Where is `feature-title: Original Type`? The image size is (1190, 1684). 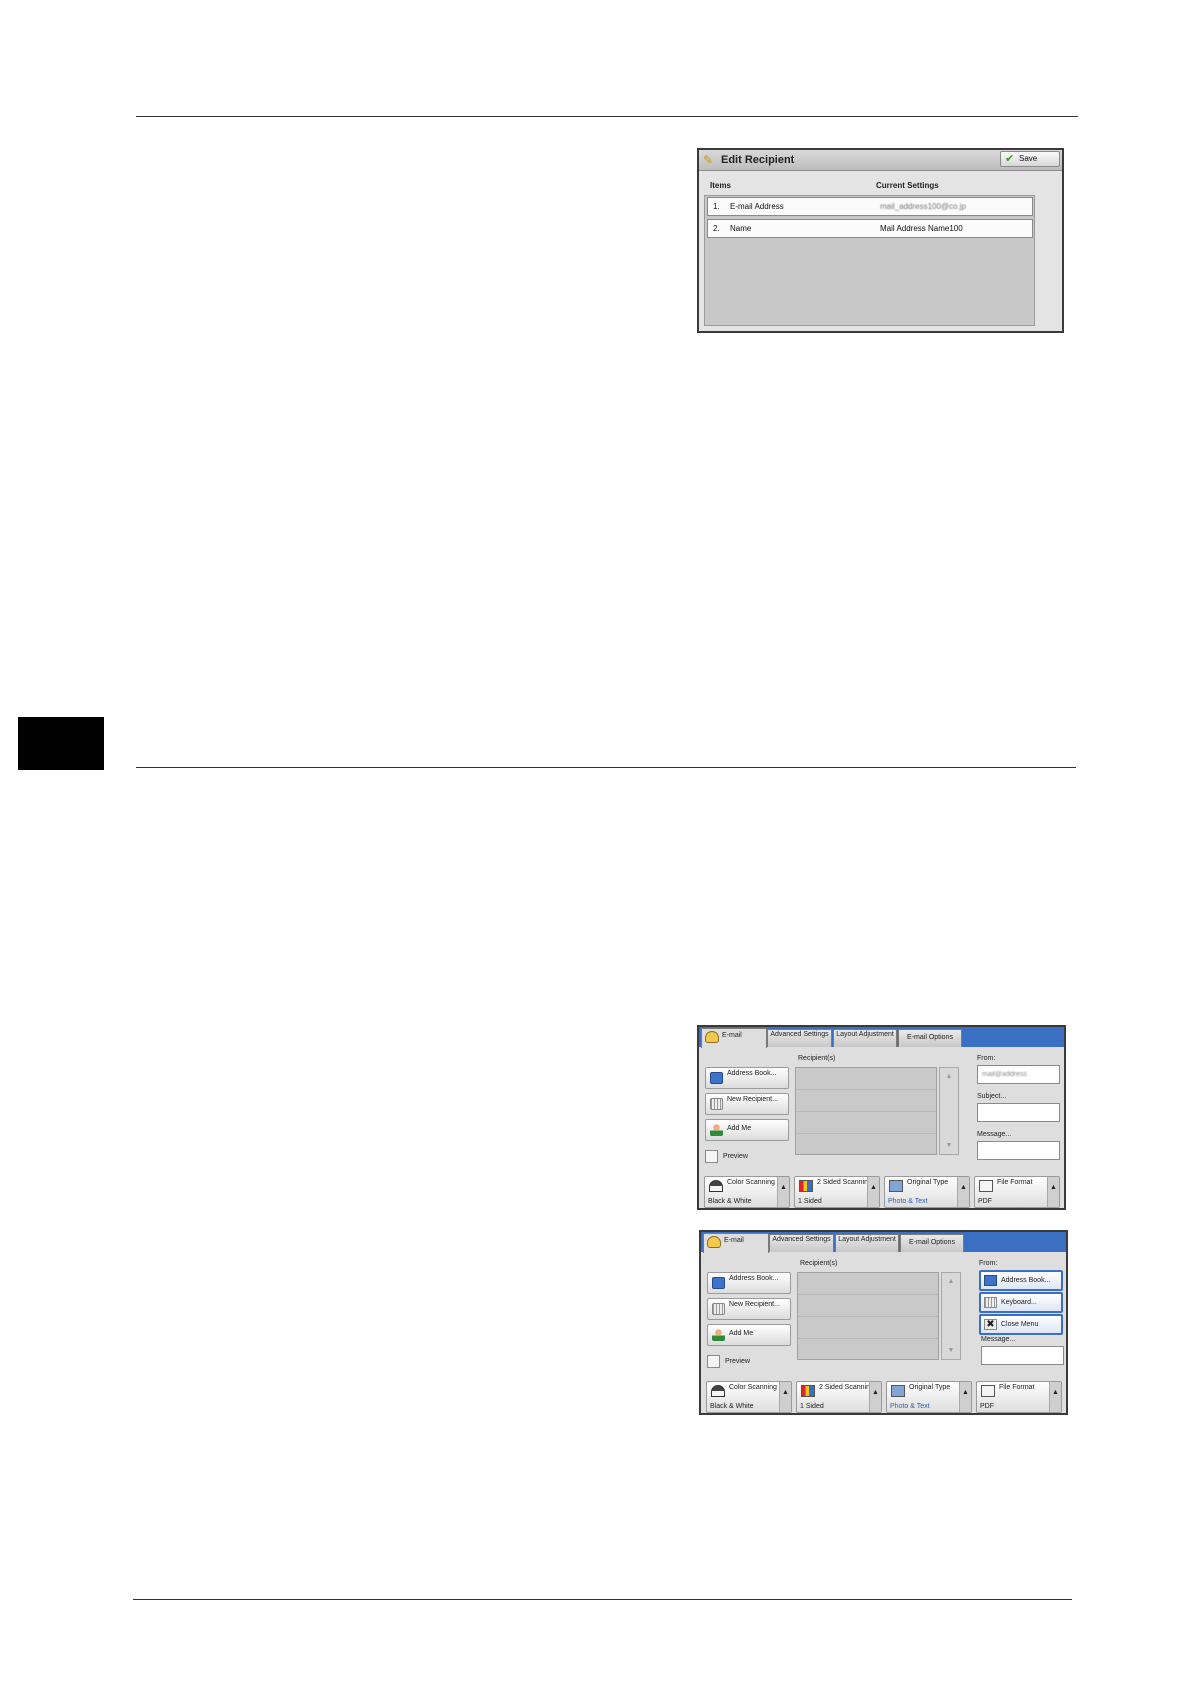 feature-title: Original Type is located at coordinates (928, 1182).